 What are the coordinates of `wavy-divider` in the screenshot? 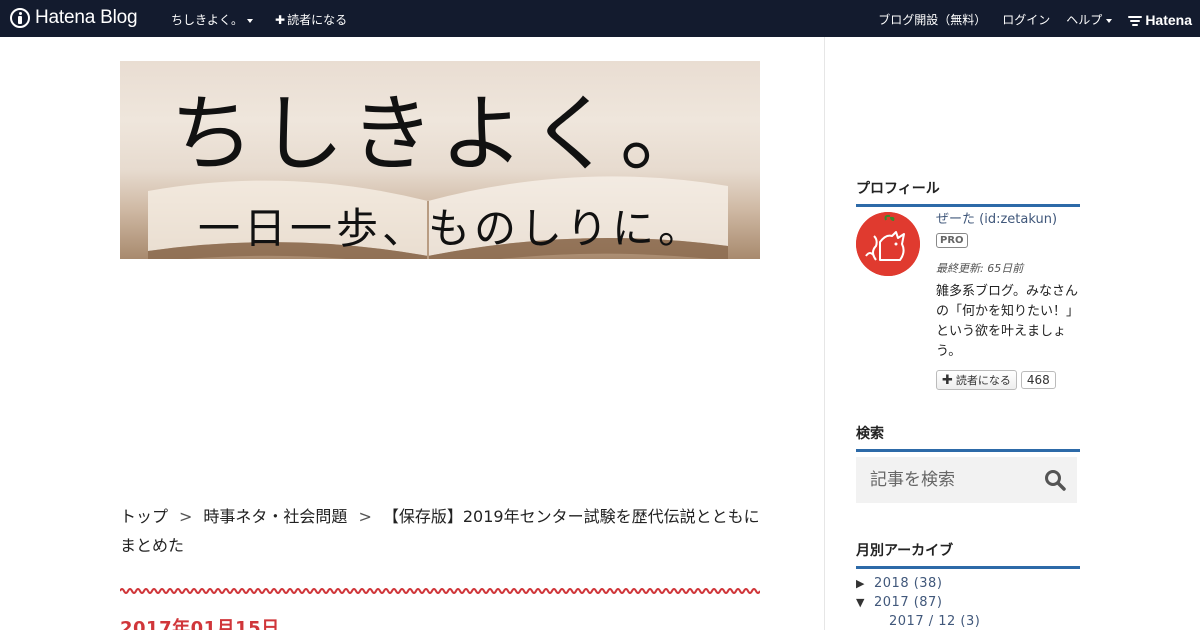 It's located at (440, 591).